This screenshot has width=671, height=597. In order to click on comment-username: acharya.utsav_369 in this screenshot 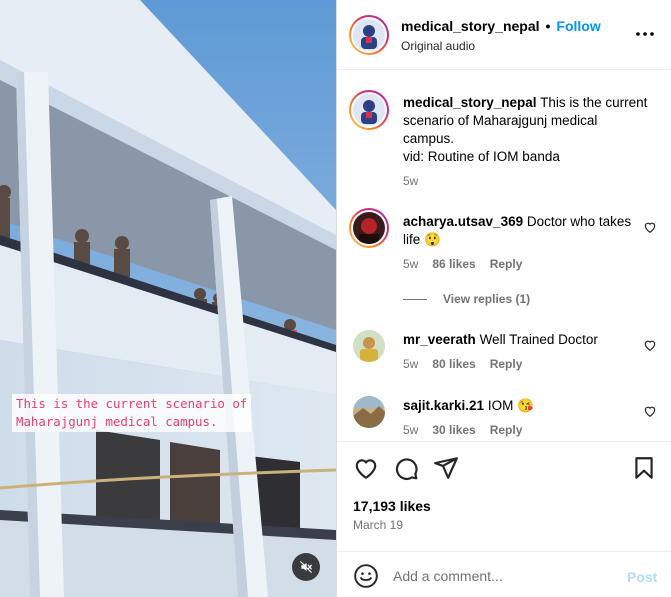, I will do `click(463, 221)`.